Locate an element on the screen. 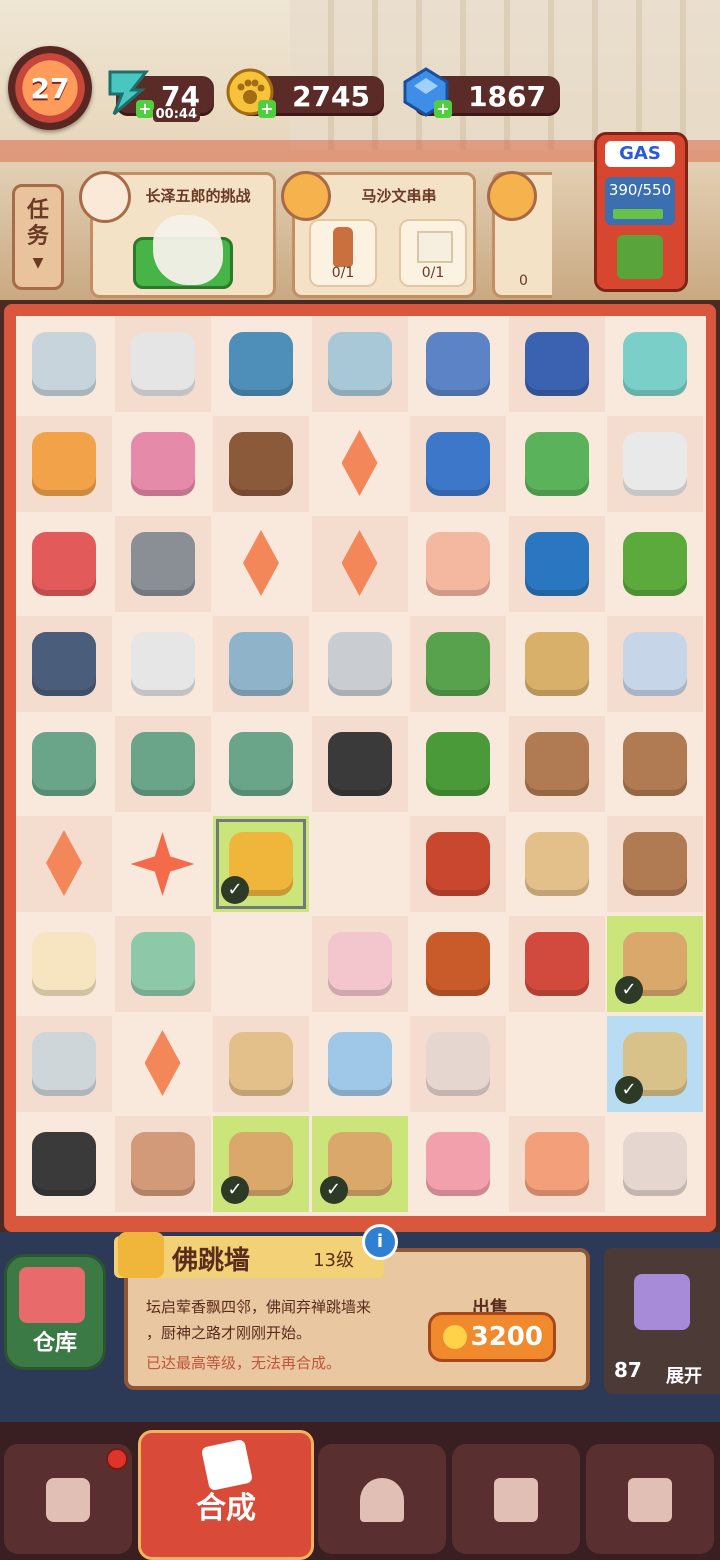 The height and width of the screenshot is (1560, 720). gems-value: 1867 is located at coordinates (507, 96).